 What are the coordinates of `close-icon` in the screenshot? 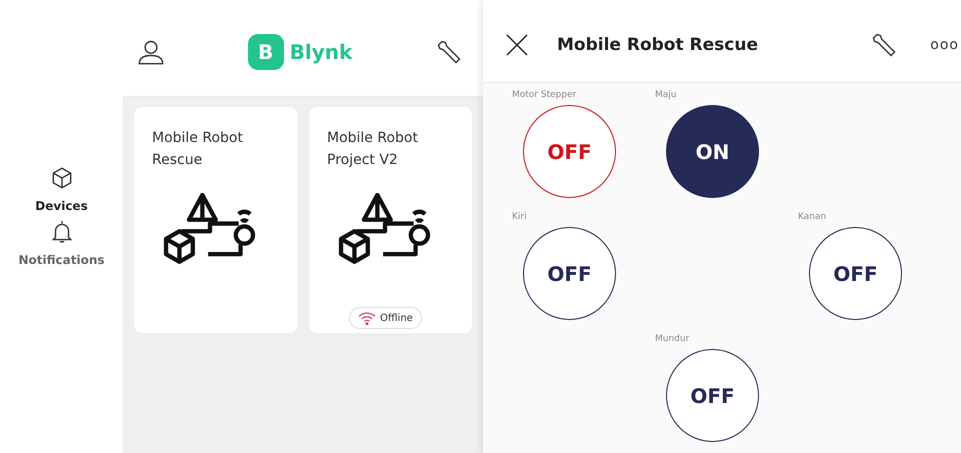 It's located at (517, 45).